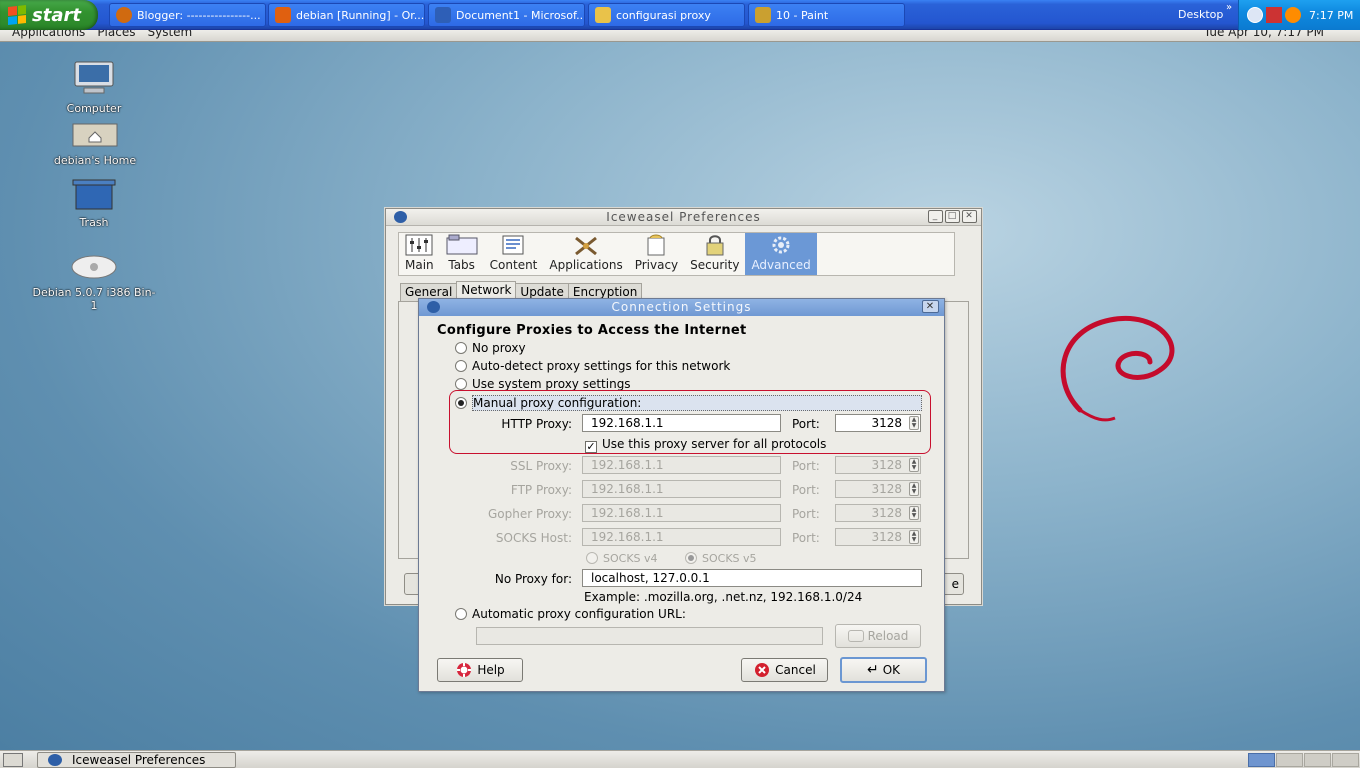 This screenshot has height=768, width=1360. What do you see at coordinates (543, 384) in the screenshot?
I see `radio-system-proxy: Use system proxy settings` at bounding box center [543, 384].